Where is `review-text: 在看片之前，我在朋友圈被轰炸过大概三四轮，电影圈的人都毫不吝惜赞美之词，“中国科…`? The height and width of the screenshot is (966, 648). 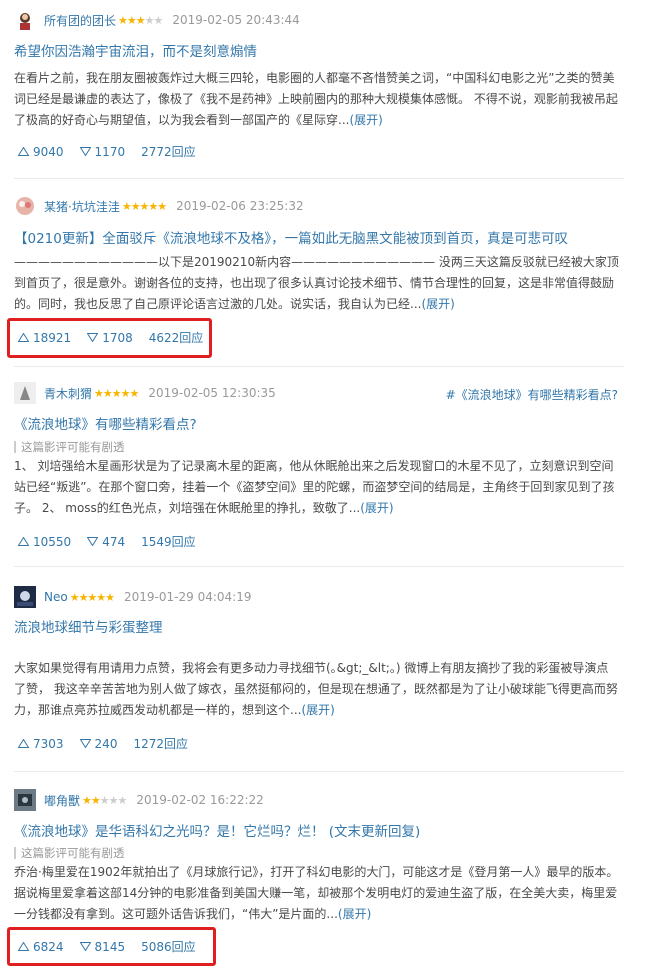
review-text: 在看片之前，我在朋友圈被轰炸过大概三四轮，电影圈的人都毫不吝惜赞美之词，“中国科… is located at coordinates (316, 99).